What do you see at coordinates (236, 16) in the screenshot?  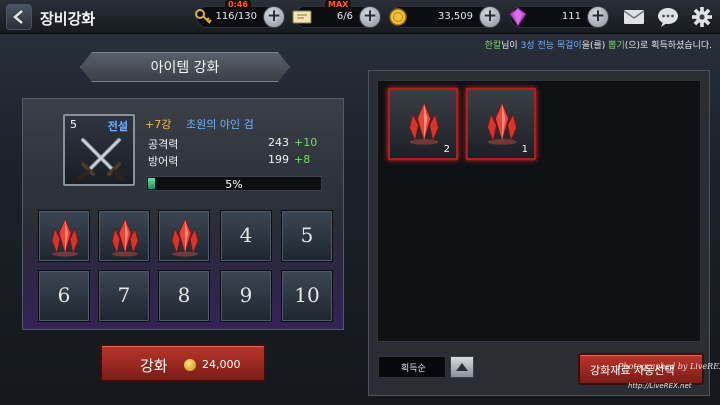 I see `key-count: 116/130` at bounding box center [236, 16].